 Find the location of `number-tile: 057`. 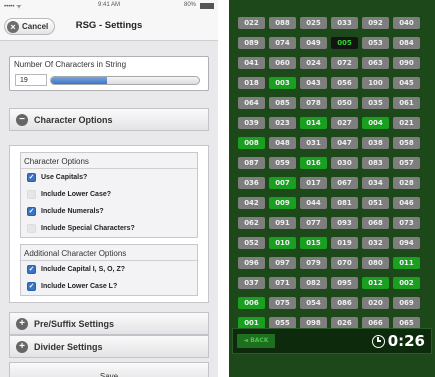

number-tile: 057 is located at coordinates (406, 163).